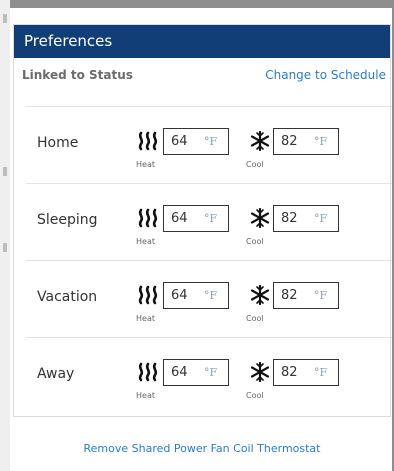 The image size is (394, 471). Describe the element at coordinates (202, 41) in the screenshot. I see `panel-header: Preferences` at that location.